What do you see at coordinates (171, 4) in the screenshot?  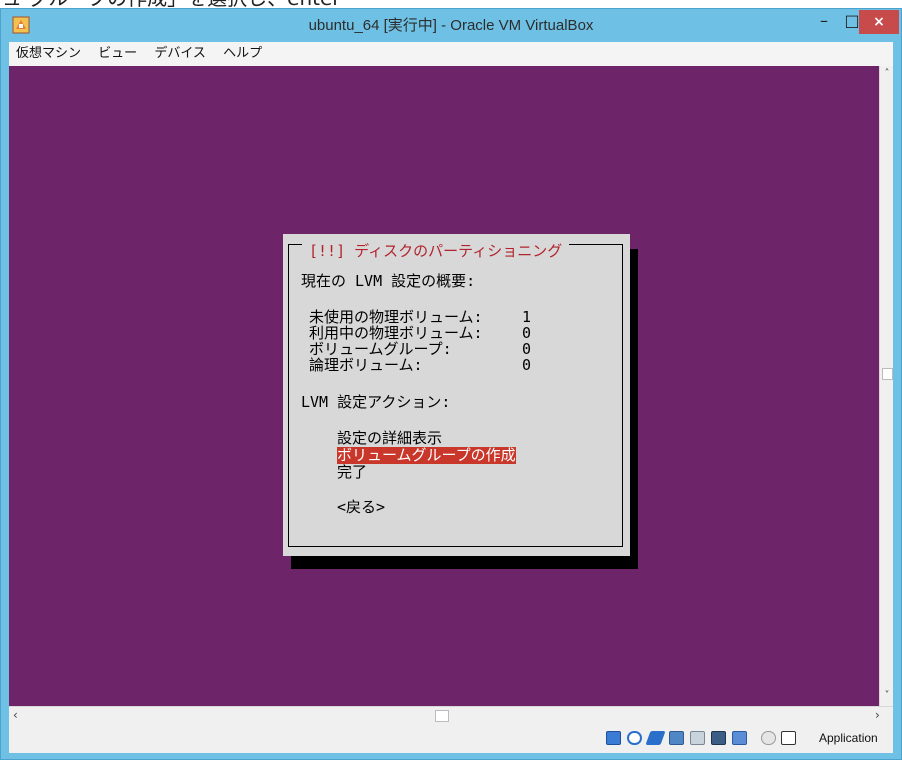 I see `caption-text: ュ グループの作成」を選択し、enter` at bounding box center [171, 4].